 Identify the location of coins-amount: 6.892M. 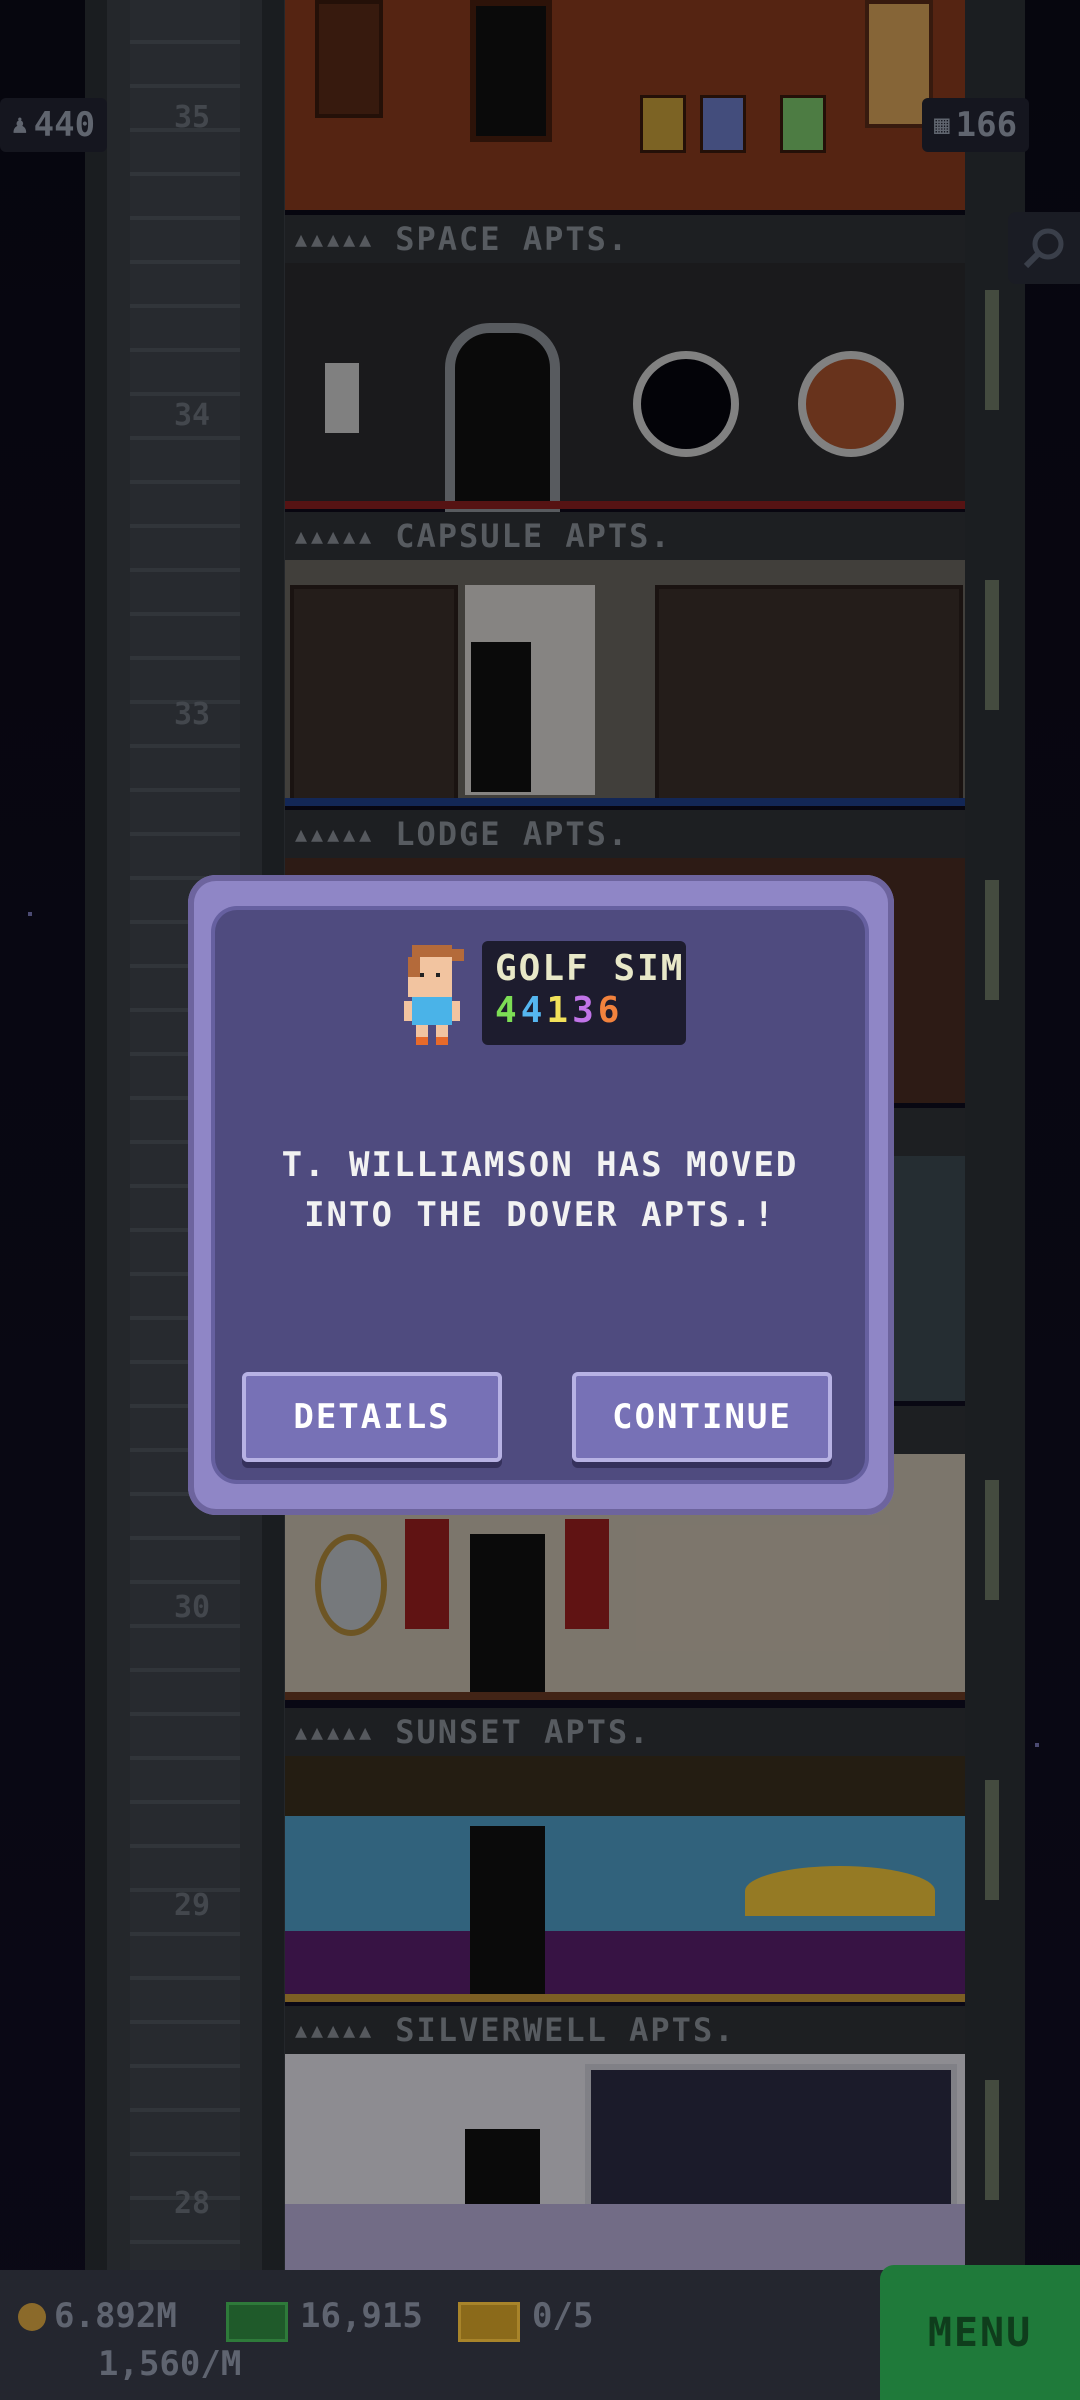
(115, 2316).